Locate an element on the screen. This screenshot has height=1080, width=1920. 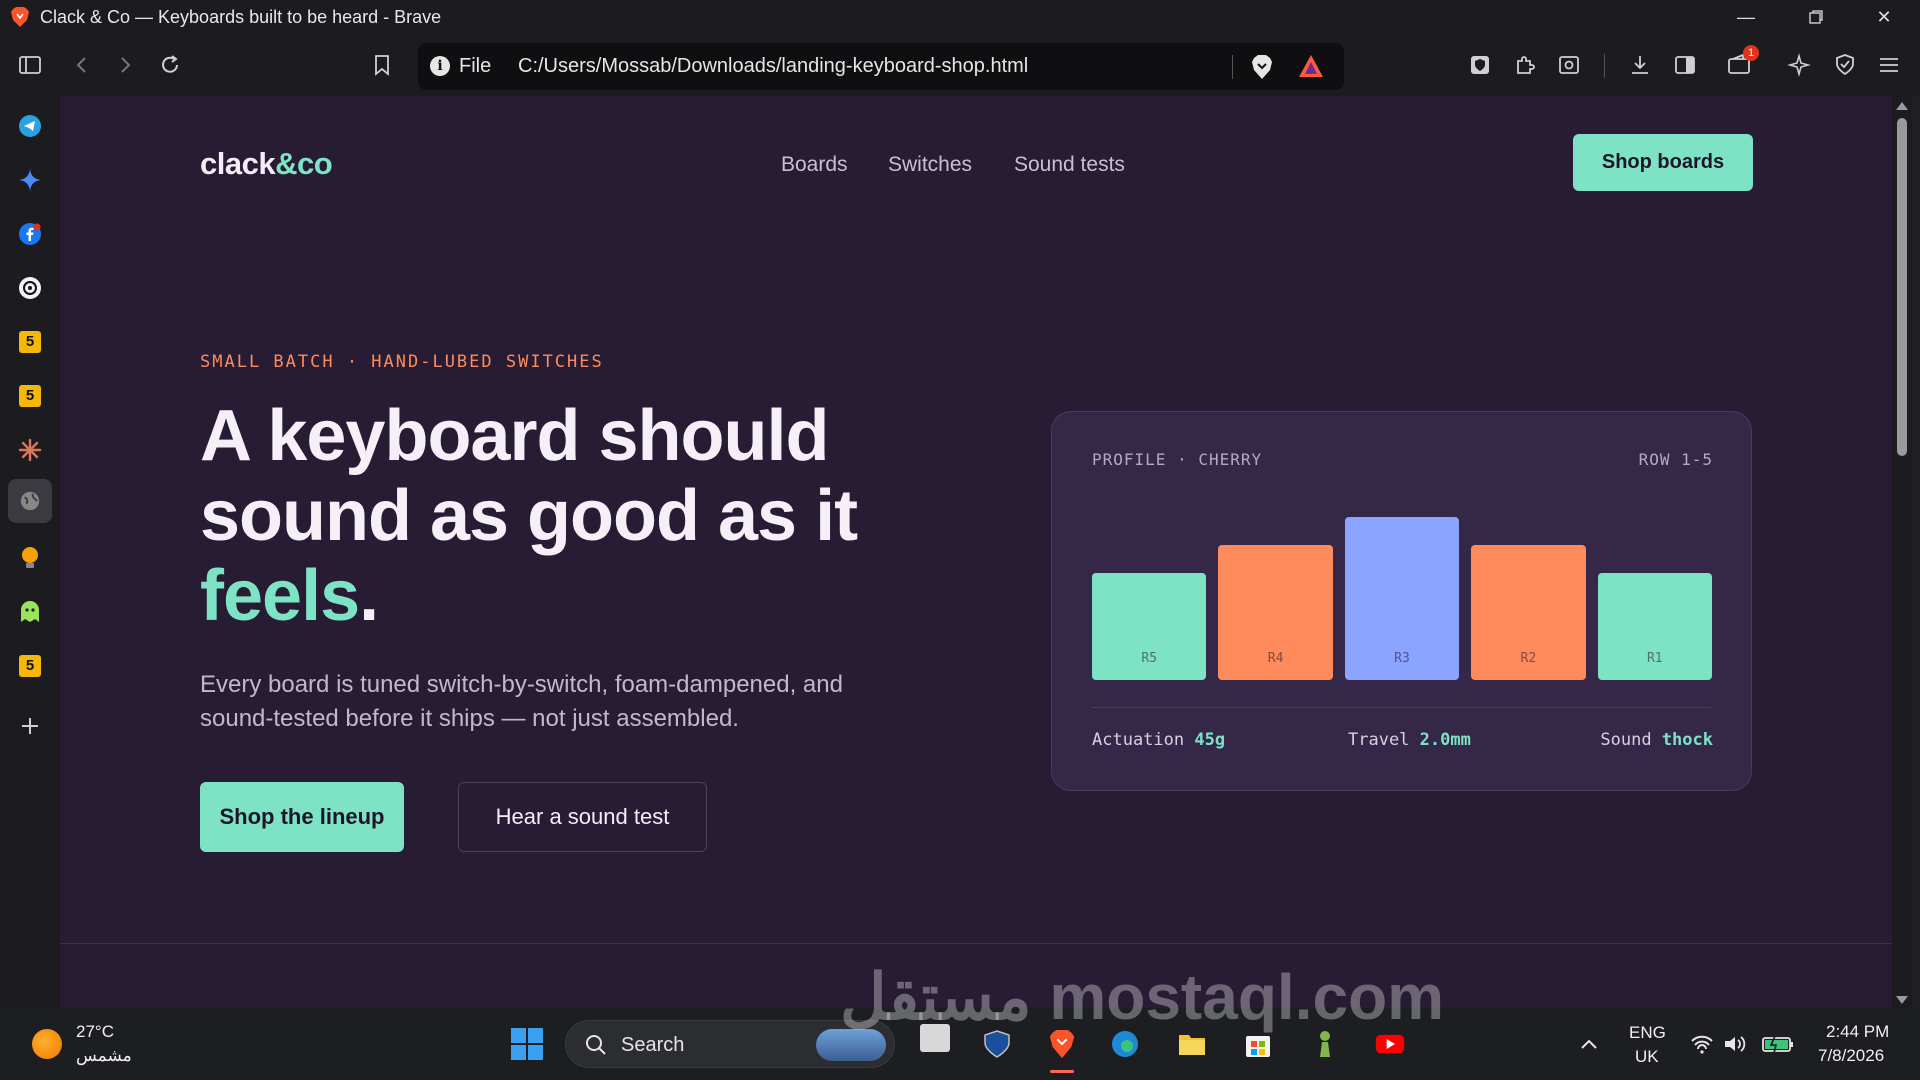
spec-actuation-name: Actuation is located at coordinates (1138, 740).